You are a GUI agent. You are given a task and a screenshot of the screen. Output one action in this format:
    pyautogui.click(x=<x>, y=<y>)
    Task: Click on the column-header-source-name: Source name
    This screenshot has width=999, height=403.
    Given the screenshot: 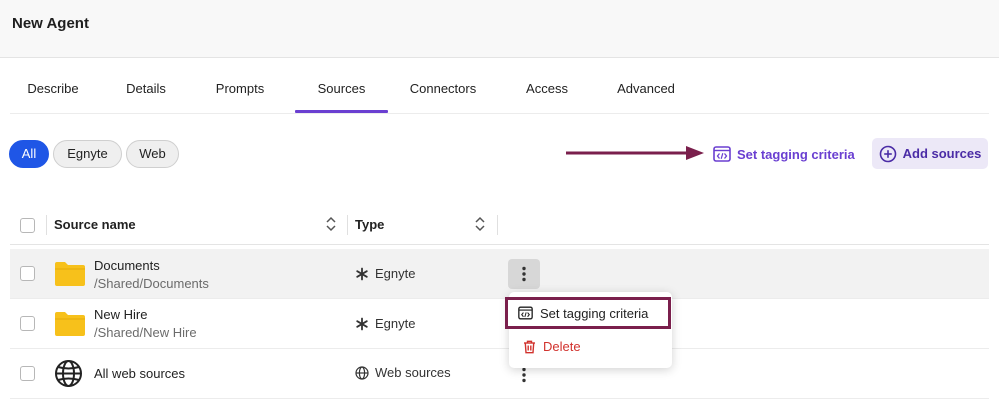 What is the action you would take?
    pyautogui.click(x=95, y=224)
    